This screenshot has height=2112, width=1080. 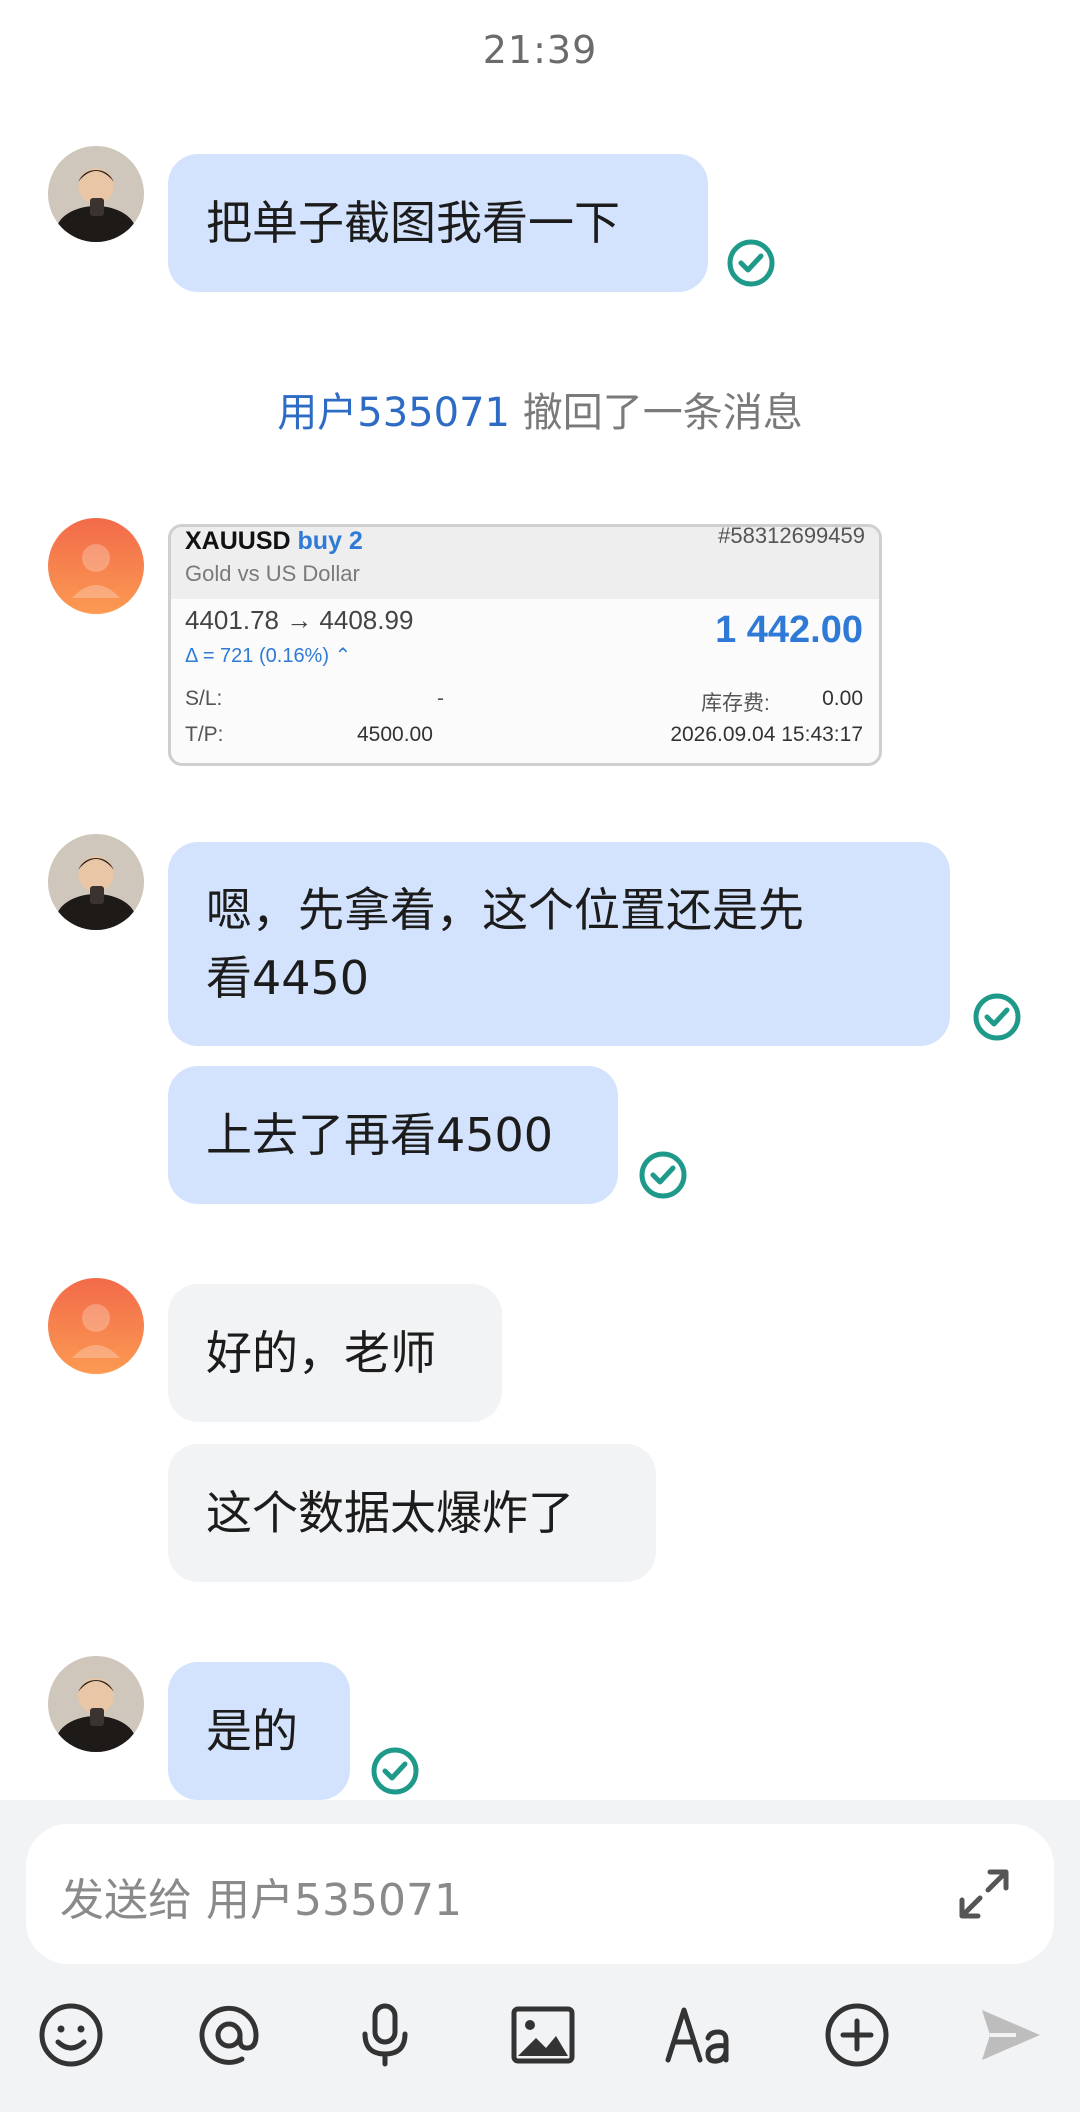 I want to click on message-text: 是的, so click(x=252, y=1731).